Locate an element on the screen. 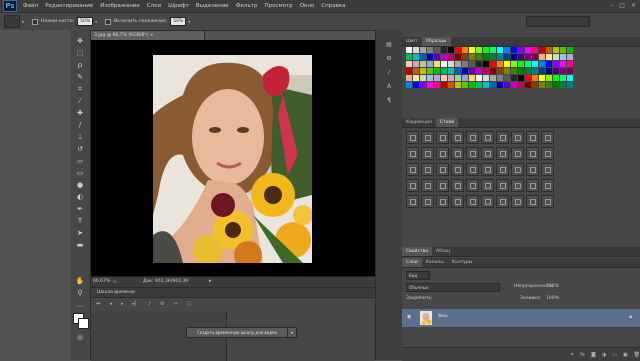 The image size is (640, 361). minimize-icon: – is located at coordinates (611, 5).